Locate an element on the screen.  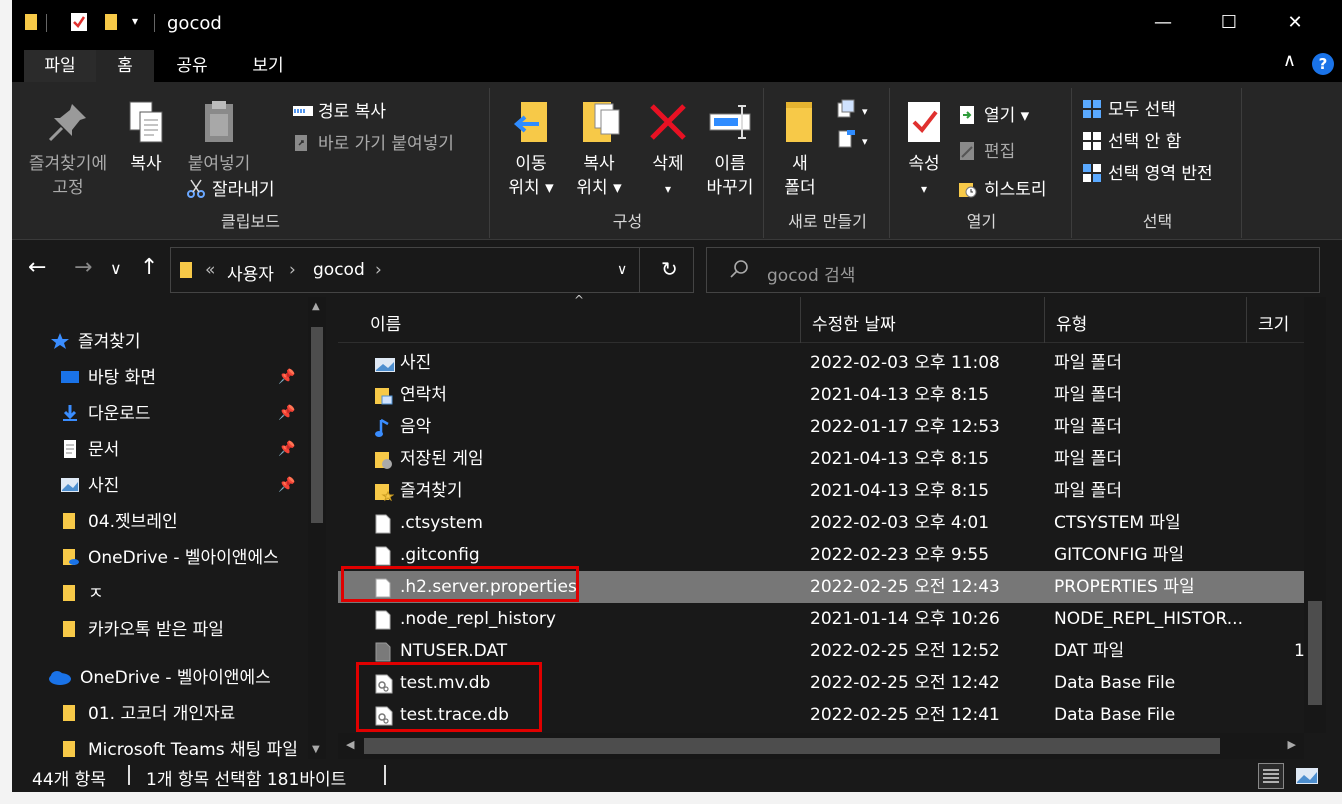
scroll-down-icon: ▼ is located at coordinates (316, 749).